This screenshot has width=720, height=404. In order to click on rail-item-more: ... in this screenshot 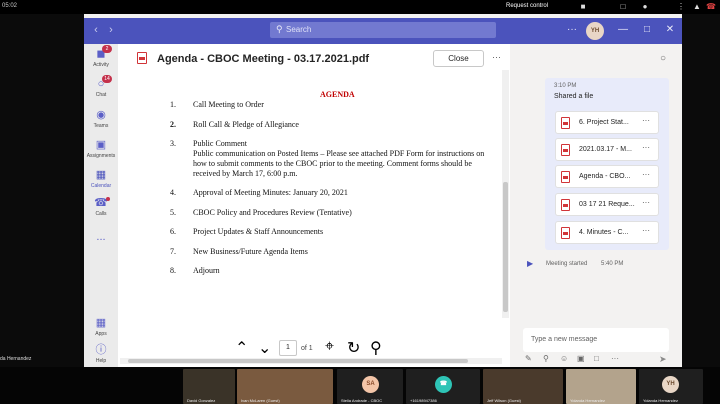, I will do `click(101, 241)`.